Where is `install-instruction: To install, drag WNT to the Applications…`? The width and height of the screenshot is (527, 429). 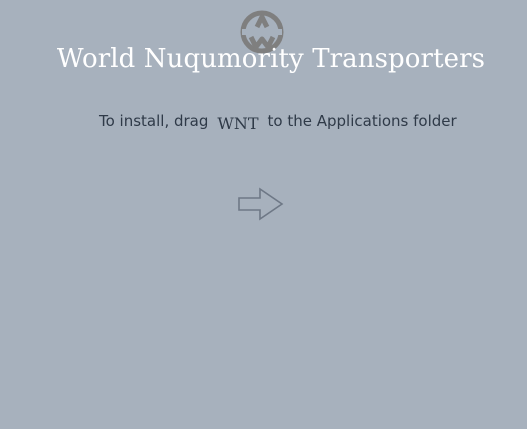 install-instruction: To install, drag WNT to the Applications… is located at coordinates (278, 121).